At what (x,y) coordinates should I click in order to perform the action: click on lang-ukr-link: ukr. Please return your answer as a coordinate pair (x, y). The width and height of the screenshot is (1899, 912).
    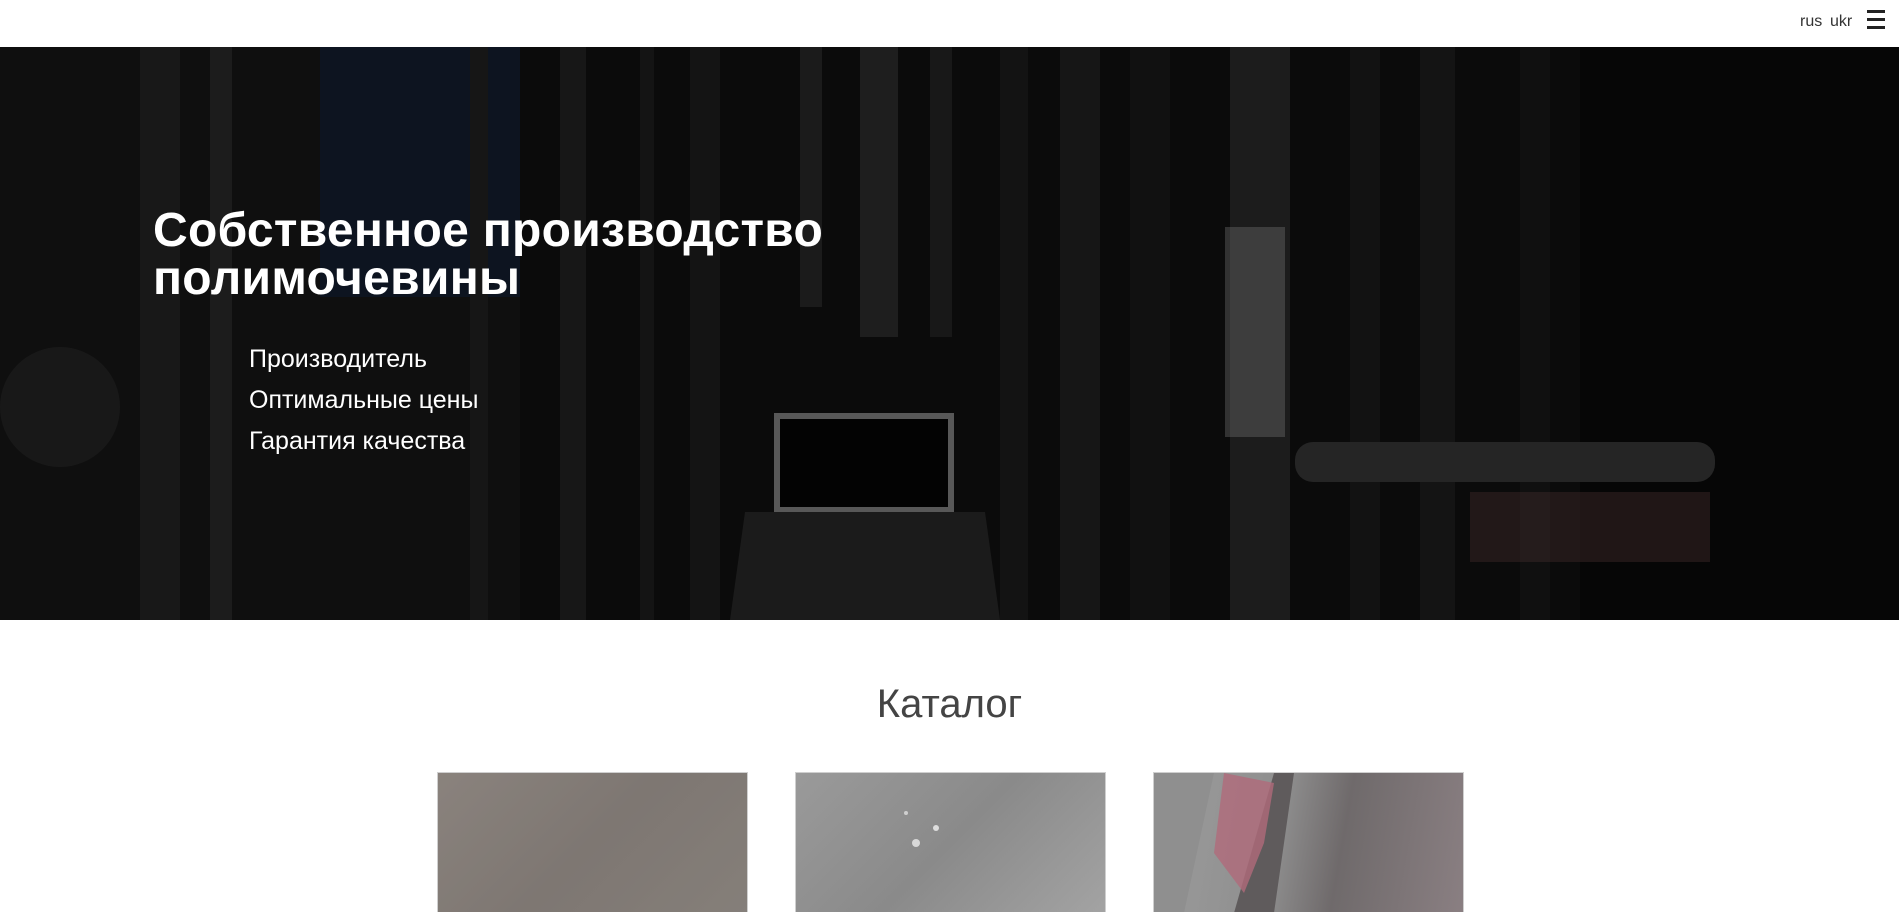
    Looking at the image, I should click on (1841, 22).